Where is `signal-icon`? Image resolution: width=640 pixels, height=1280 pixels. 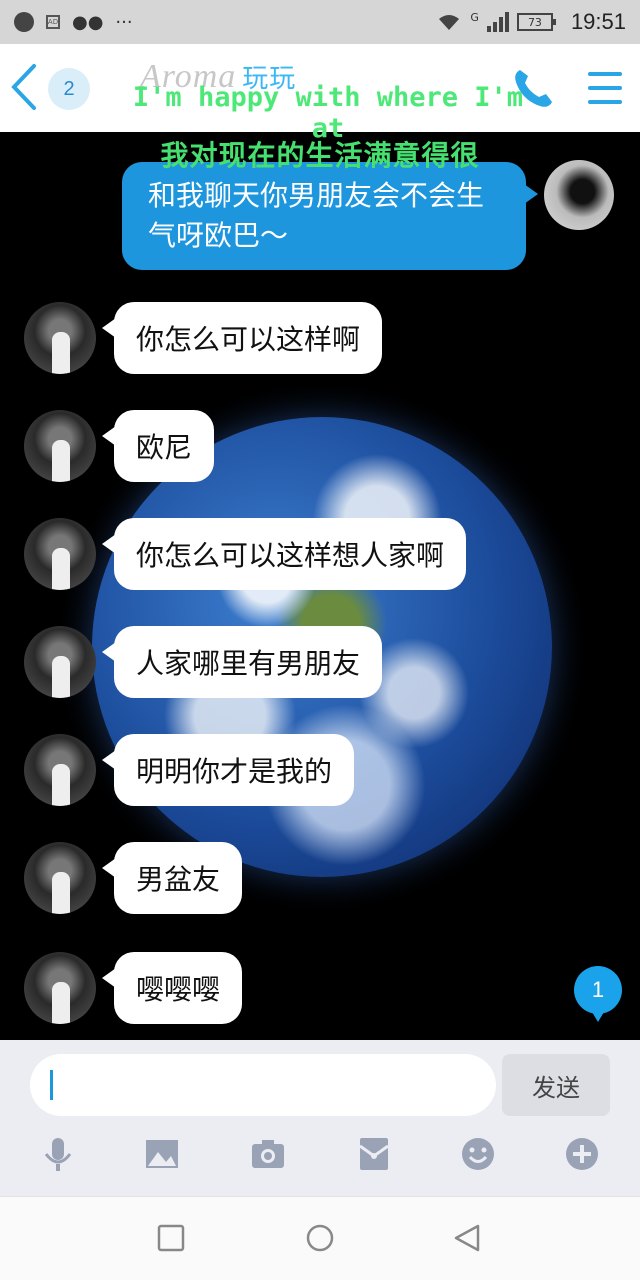 signal-icon is located at coordinates (497, 22).